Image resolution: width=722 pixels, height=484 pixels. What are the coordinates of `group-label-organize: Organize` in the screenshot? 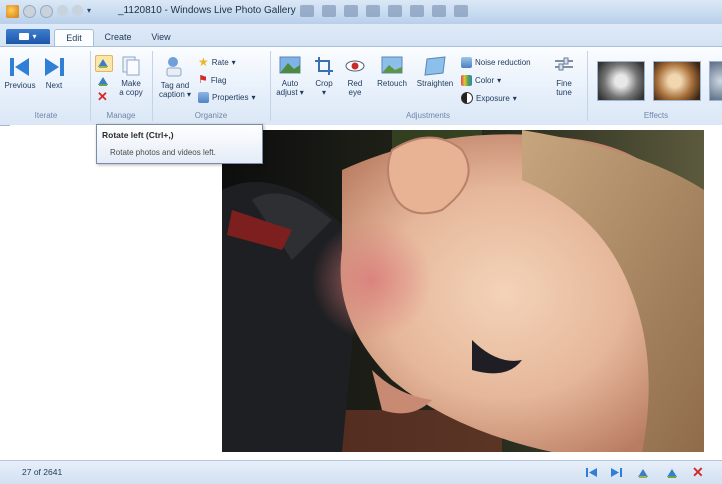 It's located at (211, 115).